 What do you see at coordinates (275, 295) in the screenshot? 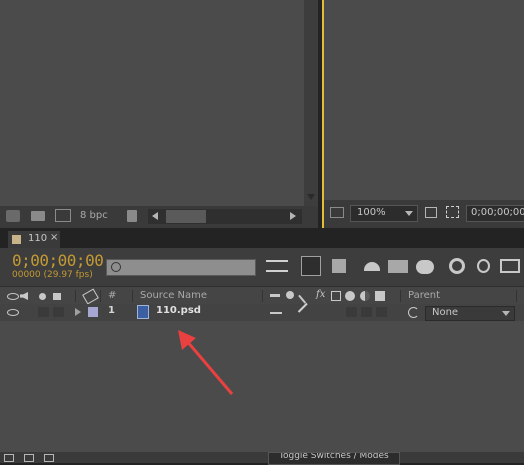
I see `shy-switch-icon` at bounding box center [275, 295].